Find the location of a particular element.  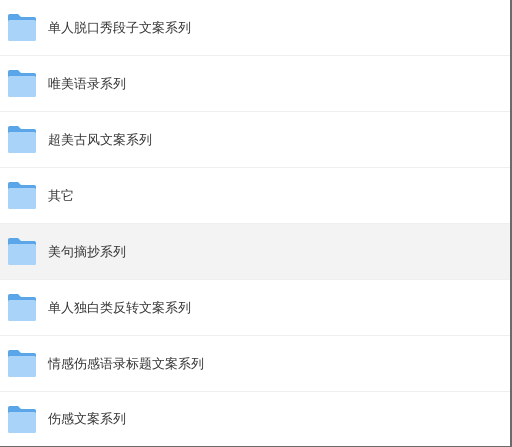

folder-name: 单人独白类反转文案系列 is located at coordinates (119, 308).